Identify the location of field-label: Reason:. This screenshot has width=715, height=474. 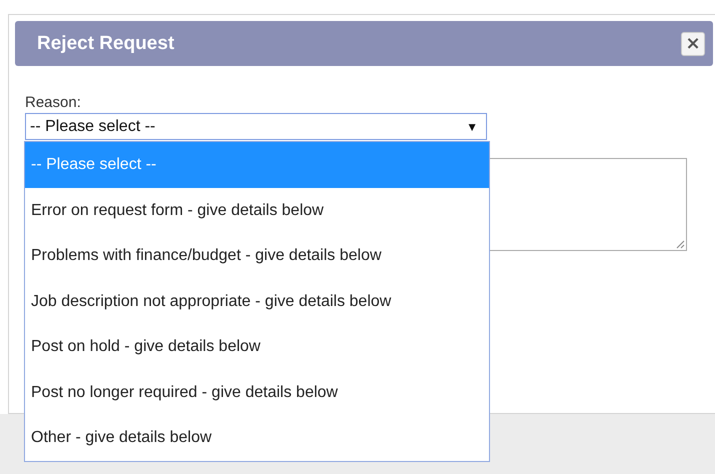
(53, 102).